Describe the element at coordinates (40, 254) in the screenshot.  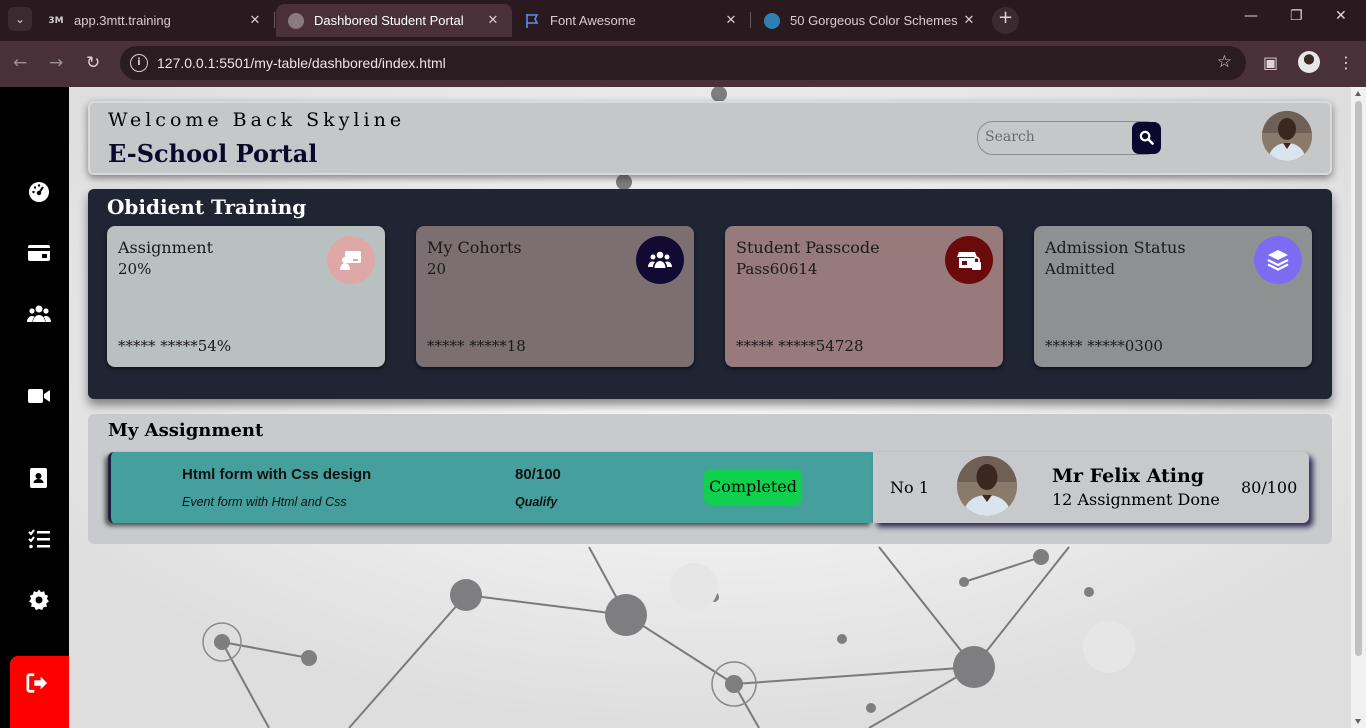
I see `id-card-icon` at that location.